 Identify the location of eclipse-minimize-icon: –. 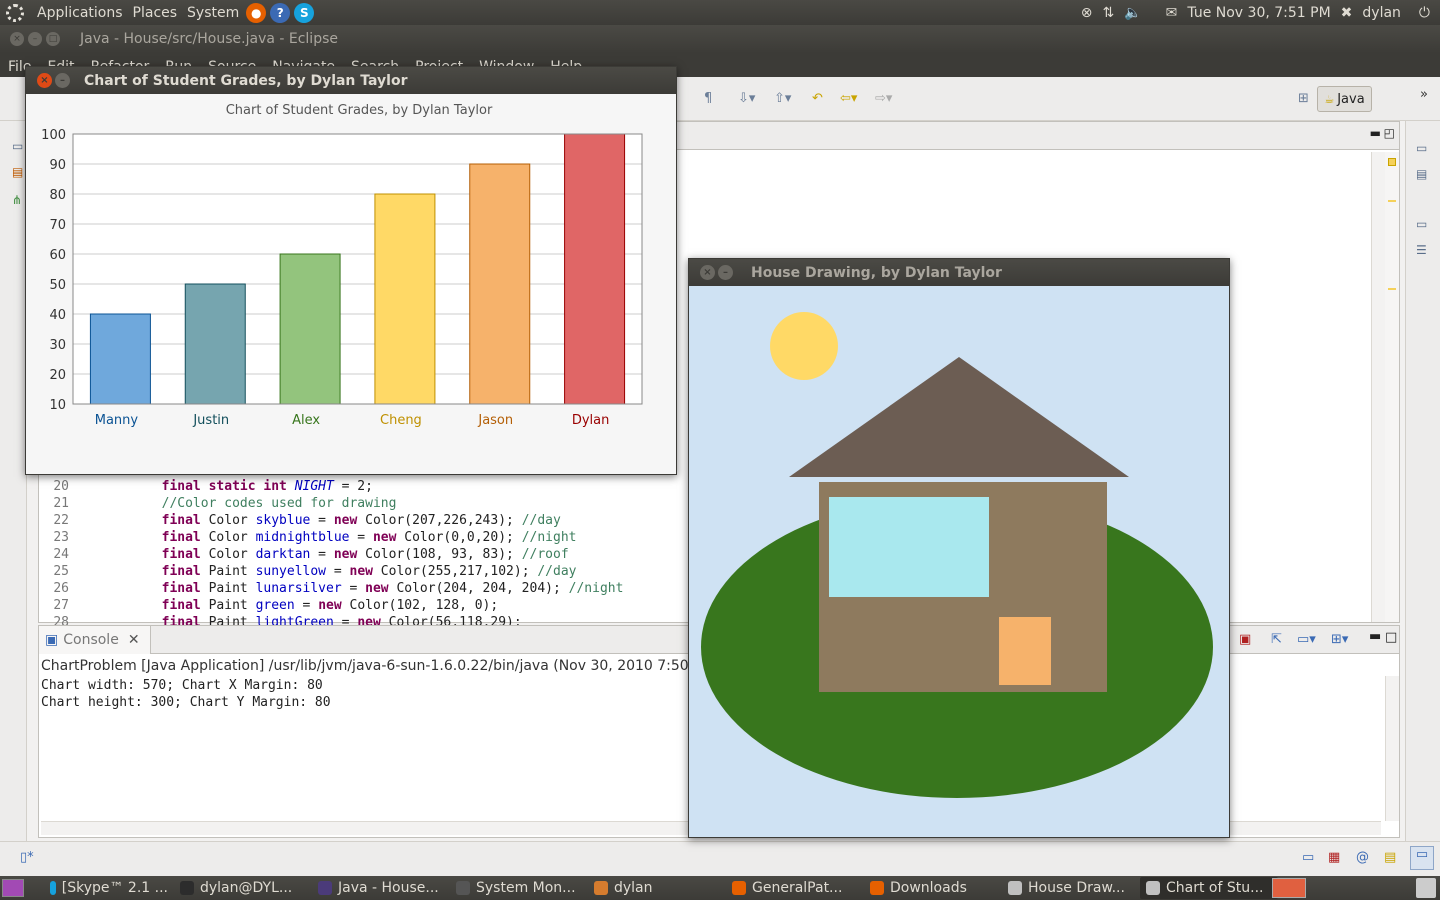
(35, 39).